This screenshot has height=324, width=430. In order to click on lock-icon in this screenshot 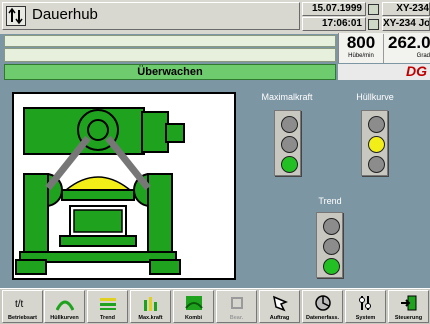, I will do `click(373, 24)`.